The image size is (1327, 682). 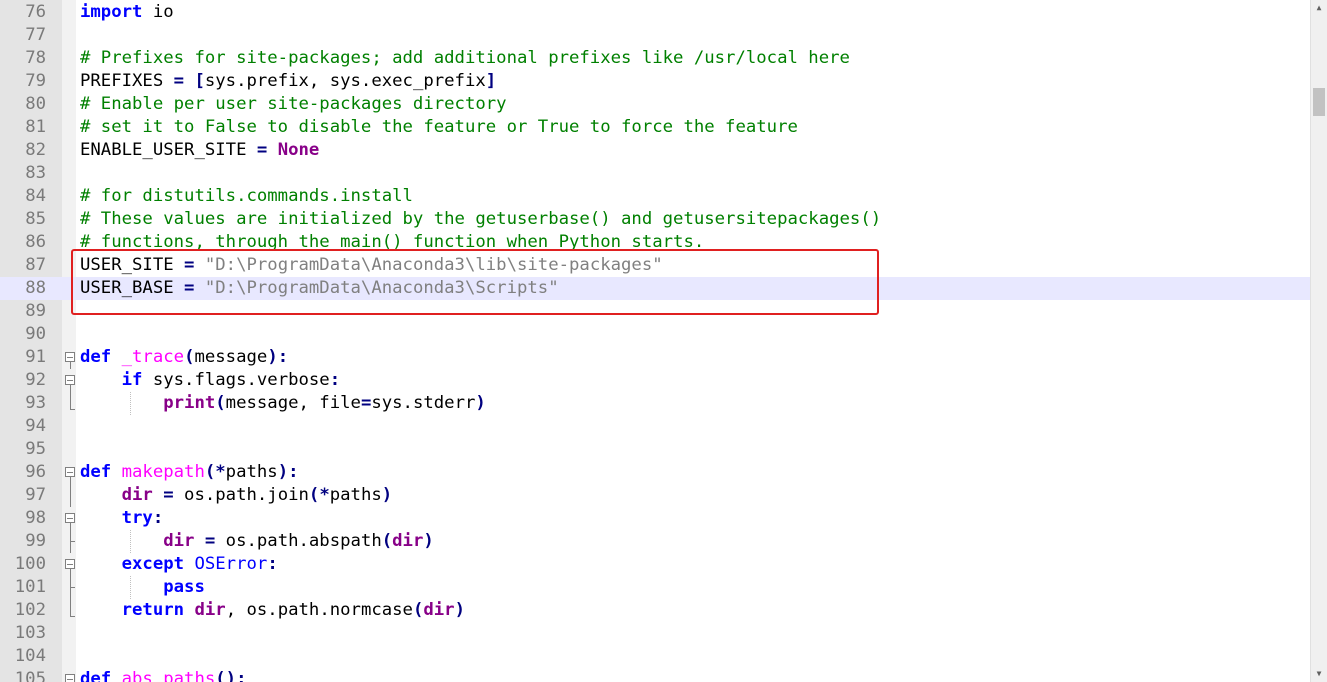 I want to click on code-text: except OSError:, so click(x=179, y=564).